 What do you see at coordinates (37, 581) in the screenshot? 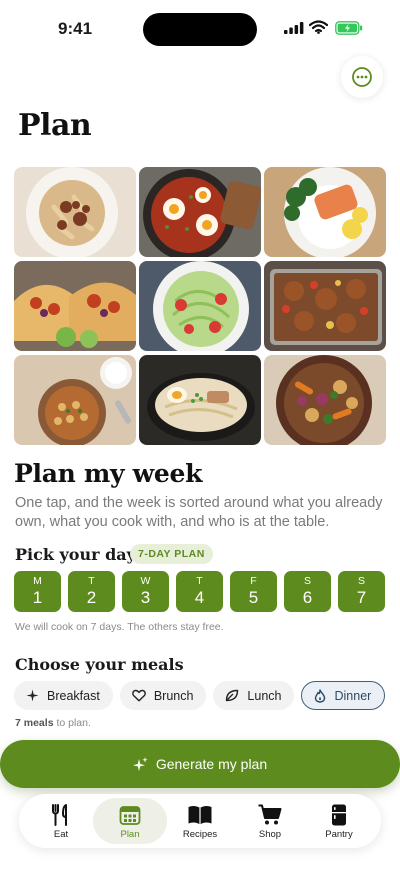
I see `day-letter: M` at bounding box center [37, 581].